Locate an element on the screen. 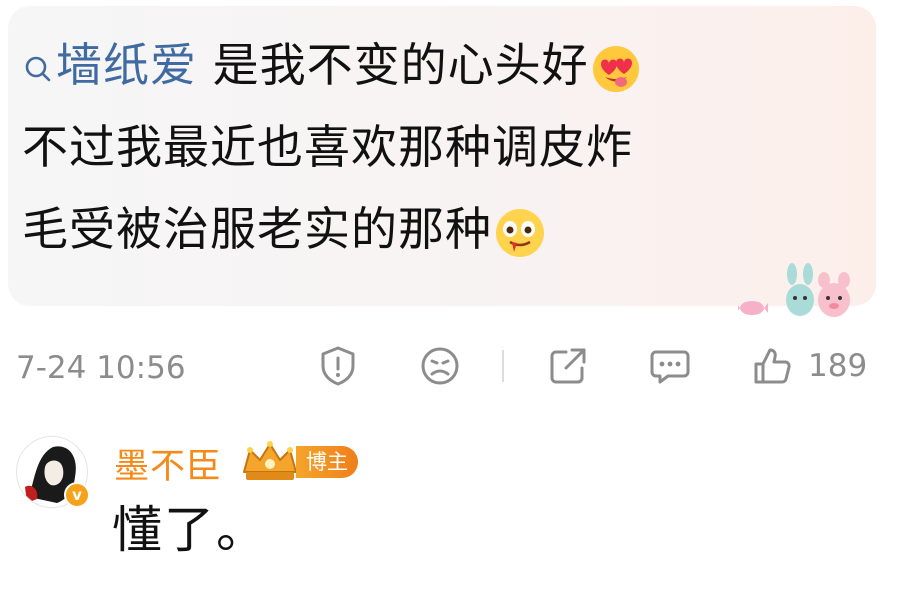  crown-icon is located at coordinates (270, 460).